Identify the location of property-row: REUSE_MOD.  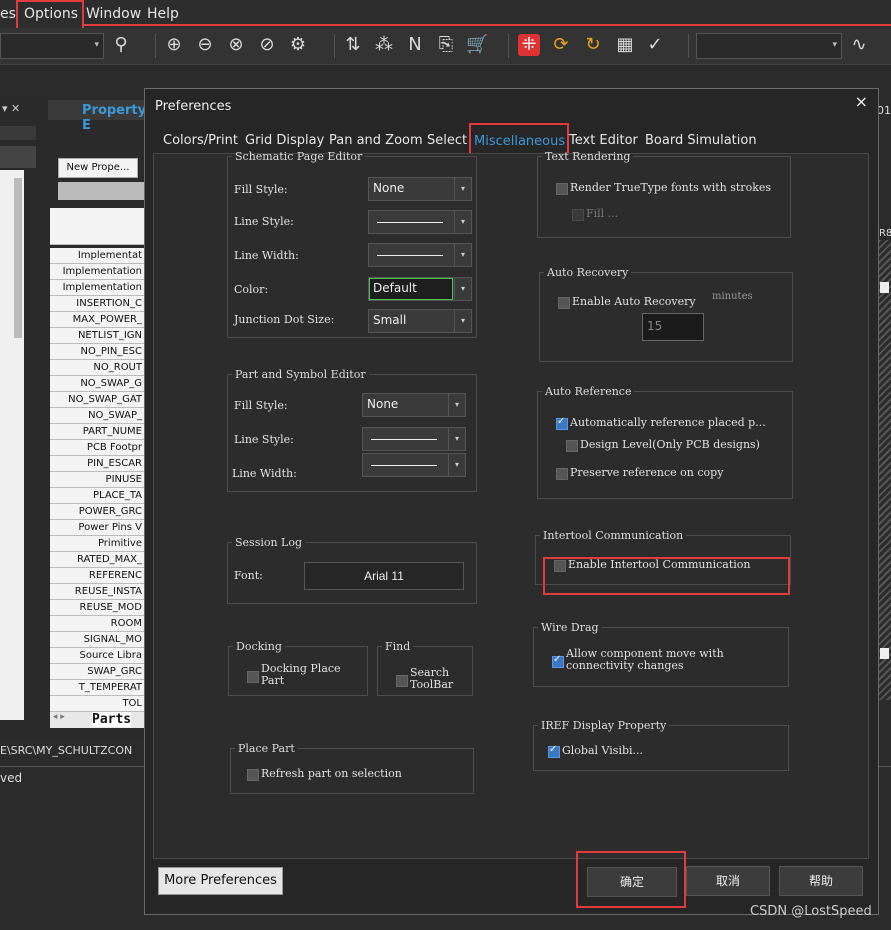
(97, 608).